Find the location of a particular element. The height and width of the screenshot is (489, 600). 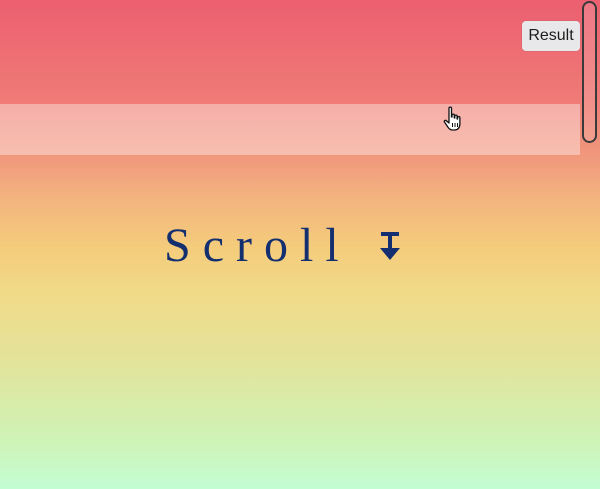

highlight-band is located at coordinates (290, 129).